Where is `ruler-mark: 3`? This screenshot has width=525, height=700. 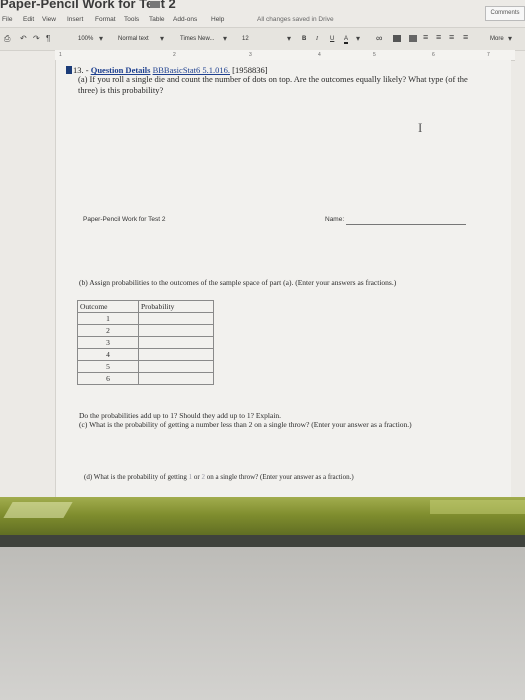
ruler-mark: 3 is located at coordinates (250, 55).